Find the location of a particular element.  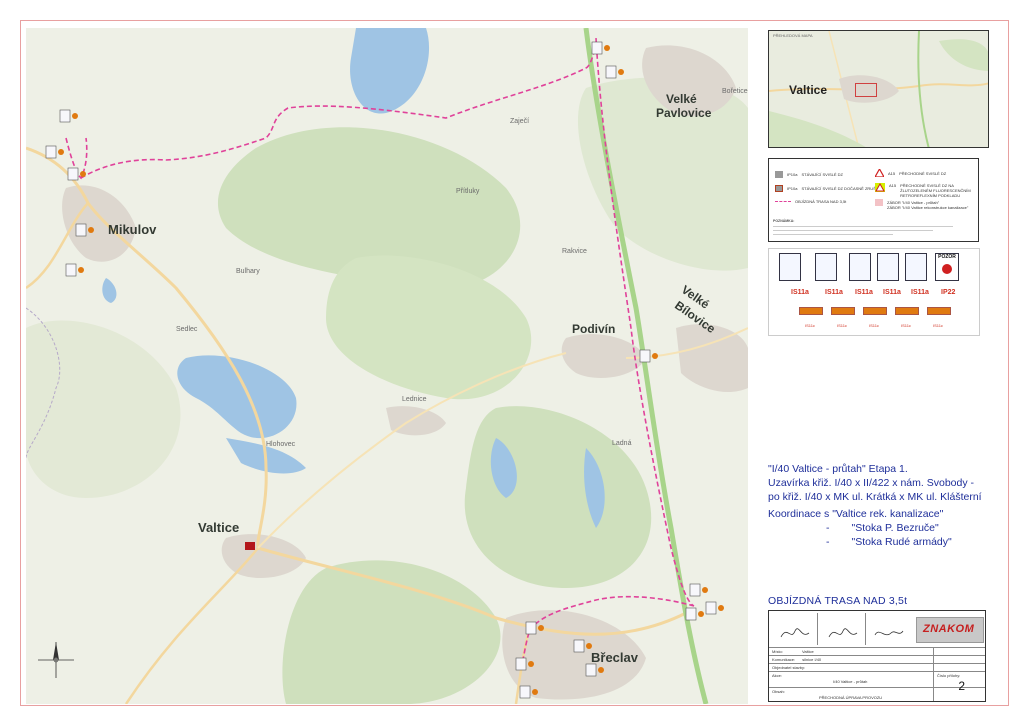

overview-map: PŘEHLEDOVÁ MAPA Valtice is located at coordinates (878, 89).